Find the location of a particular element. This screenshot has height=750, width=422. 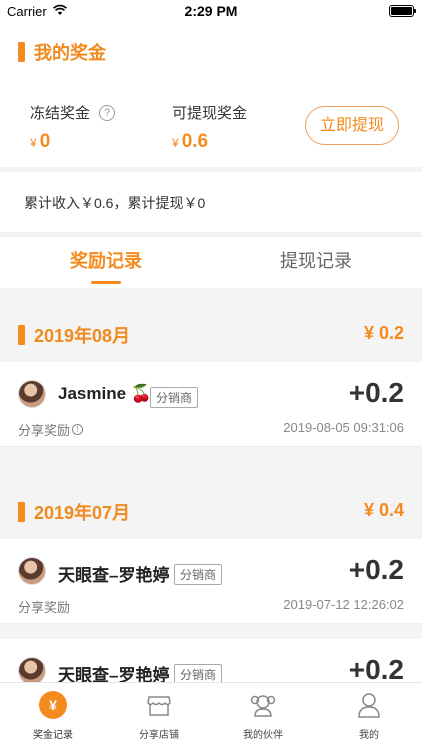

record-time: 2019-08-05 09:31:06 is located at coordinates (343, 427).